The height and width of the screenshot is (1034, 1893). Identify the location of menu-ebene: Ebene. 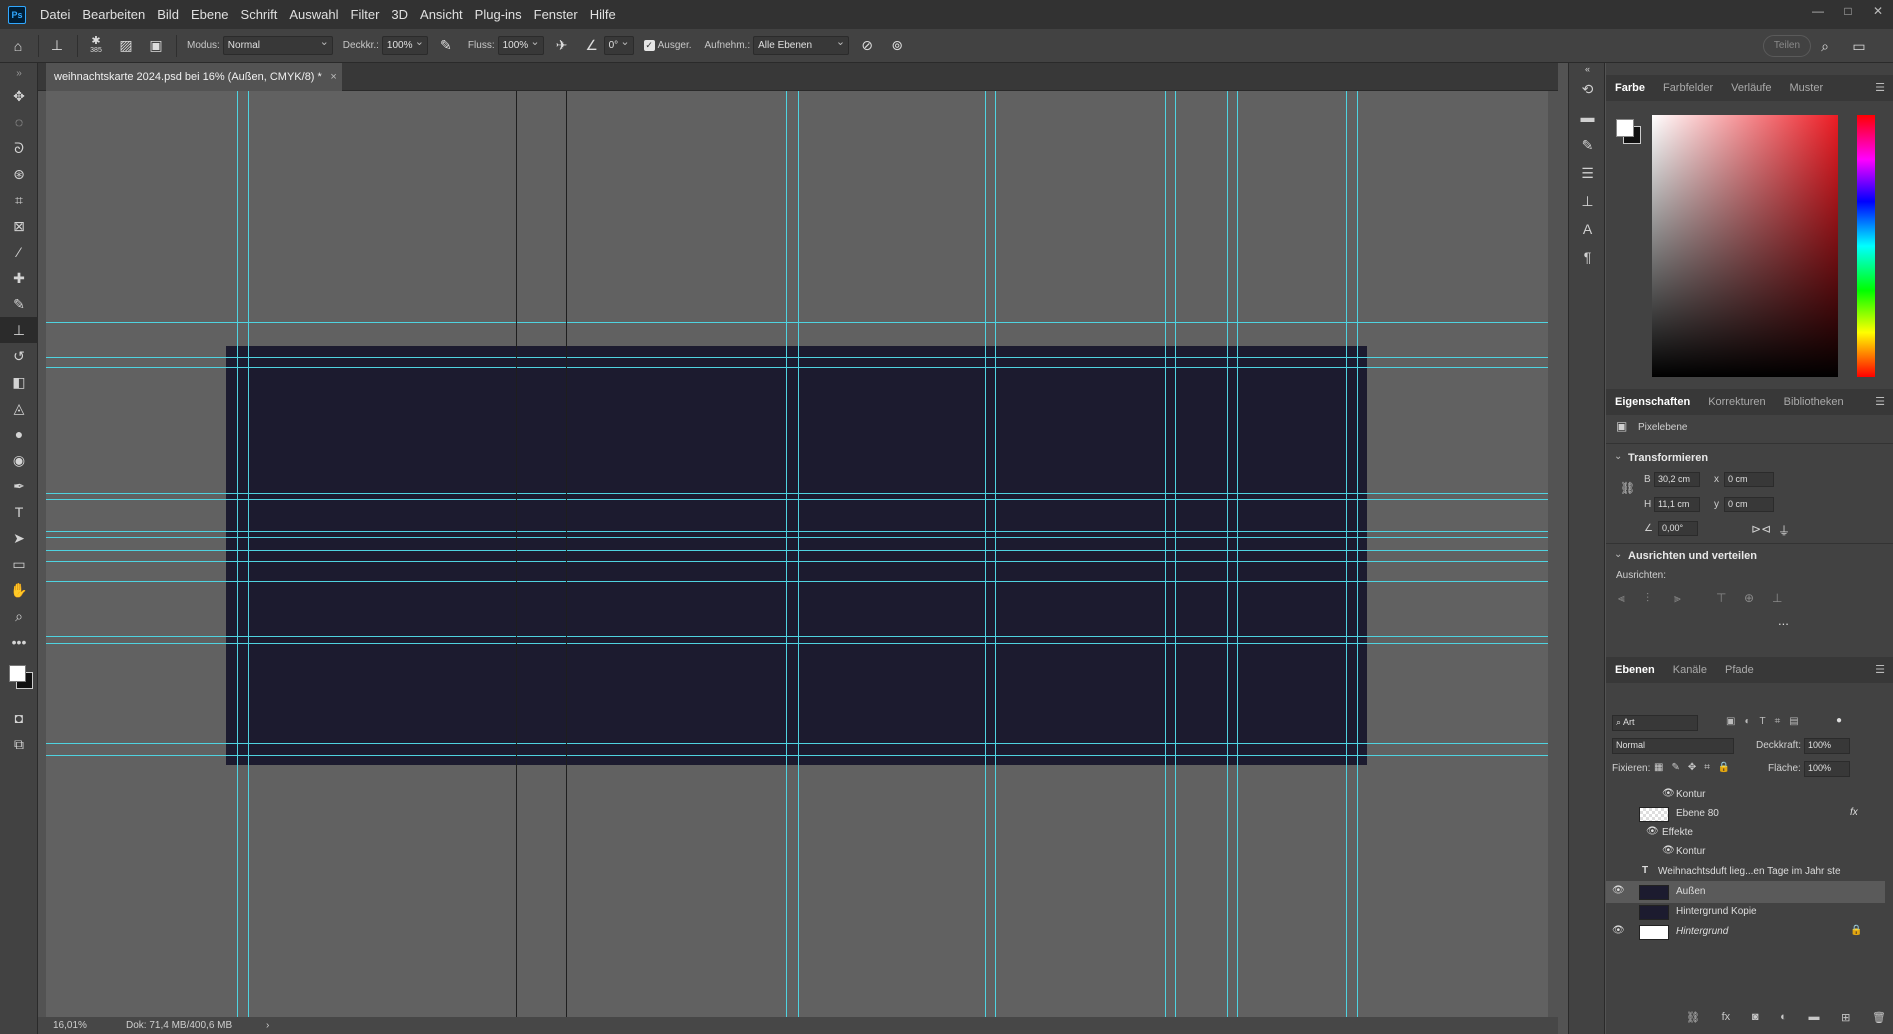
(210, 14).